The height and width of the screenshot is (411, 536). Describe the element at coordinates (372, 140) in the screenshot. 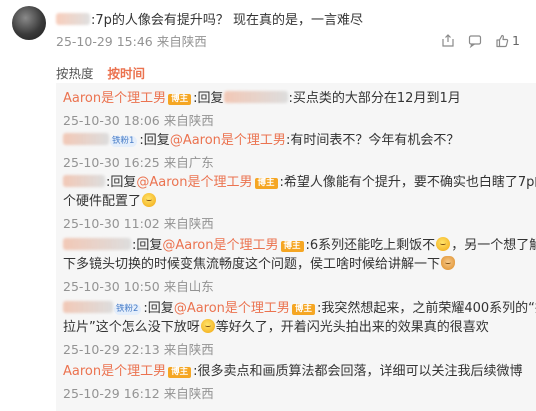

I see `reply-text: :有时间表不？今年有机会不？` at that location.